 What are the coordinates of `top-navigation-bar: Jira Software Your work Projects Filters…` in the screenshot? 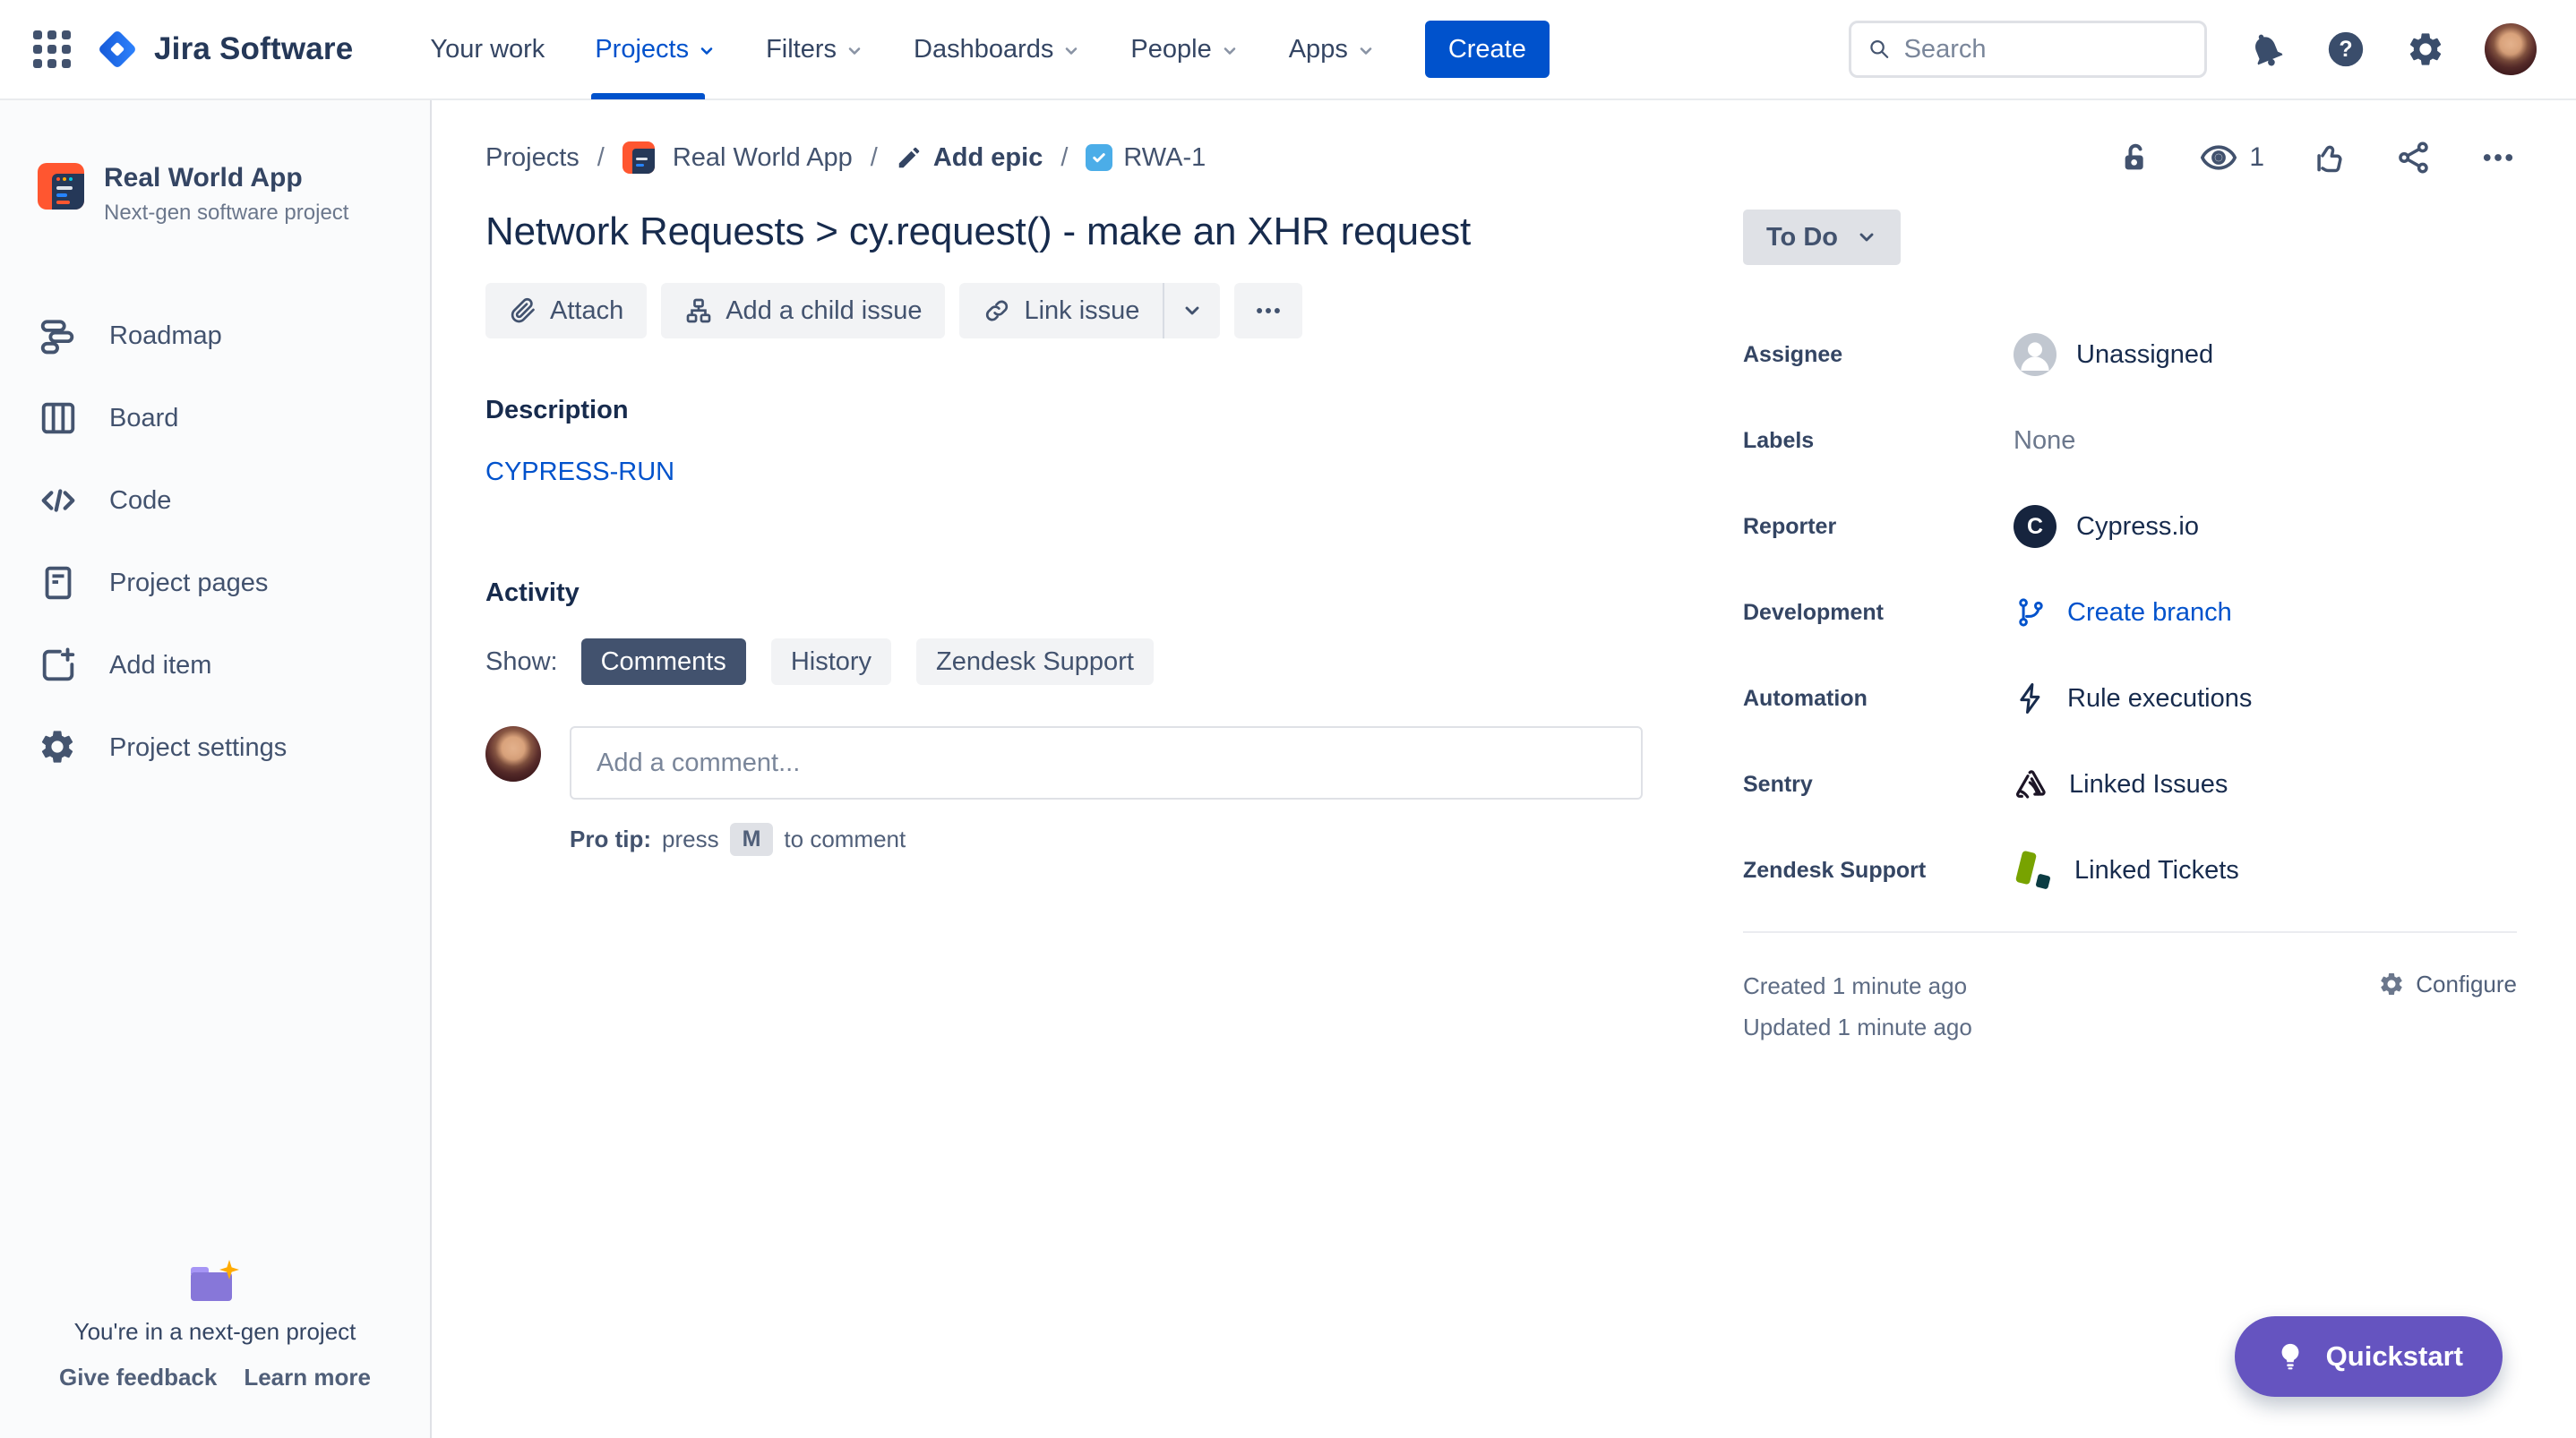 It's located at (1288, 50).